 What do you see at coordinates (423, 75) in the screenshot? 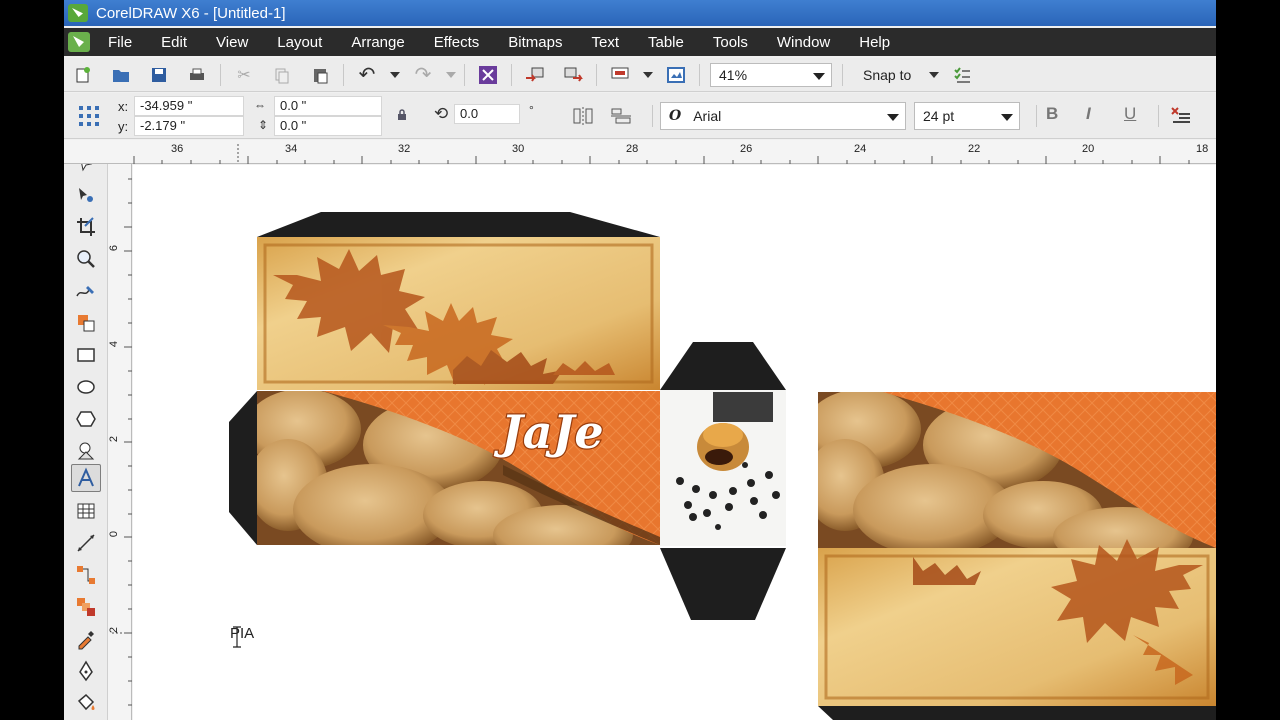
I see `redo-icon: ↷` at bounding box center [423, 75].